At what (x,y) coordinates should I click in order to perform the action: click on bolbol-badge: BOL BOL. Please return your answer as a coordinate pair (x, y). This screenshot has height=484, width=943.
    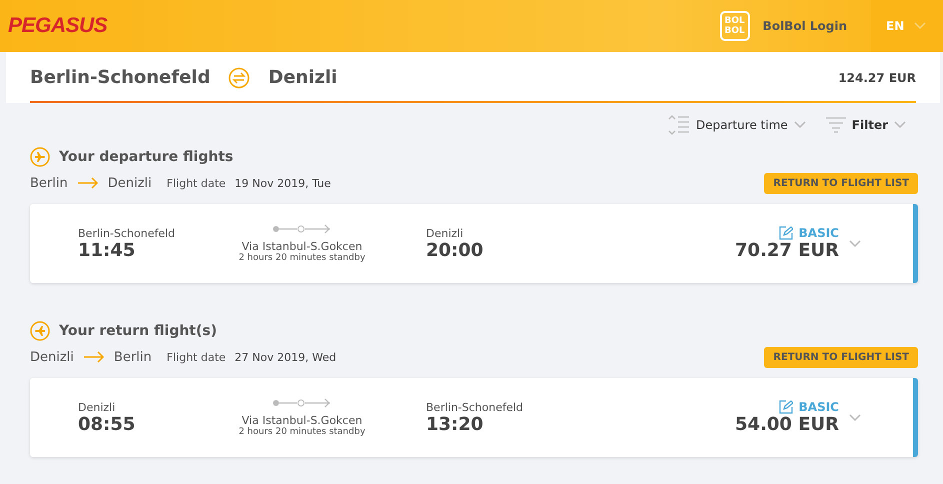
    Looking at the image, I should click on (735, 26).